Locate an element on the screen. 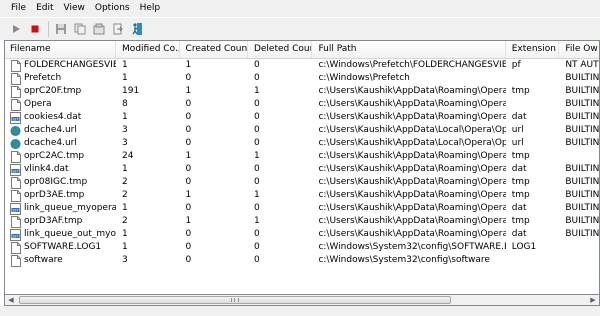 The height and width of the screenshot is (316, 600). menu-help: Help is located at coordinates (150, 8).